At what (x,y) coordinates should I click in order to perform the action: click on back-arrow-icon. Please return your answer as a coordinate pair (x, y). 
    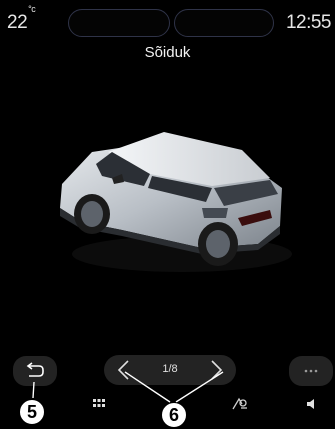
    Looking at the image, I should click on (35, 369).